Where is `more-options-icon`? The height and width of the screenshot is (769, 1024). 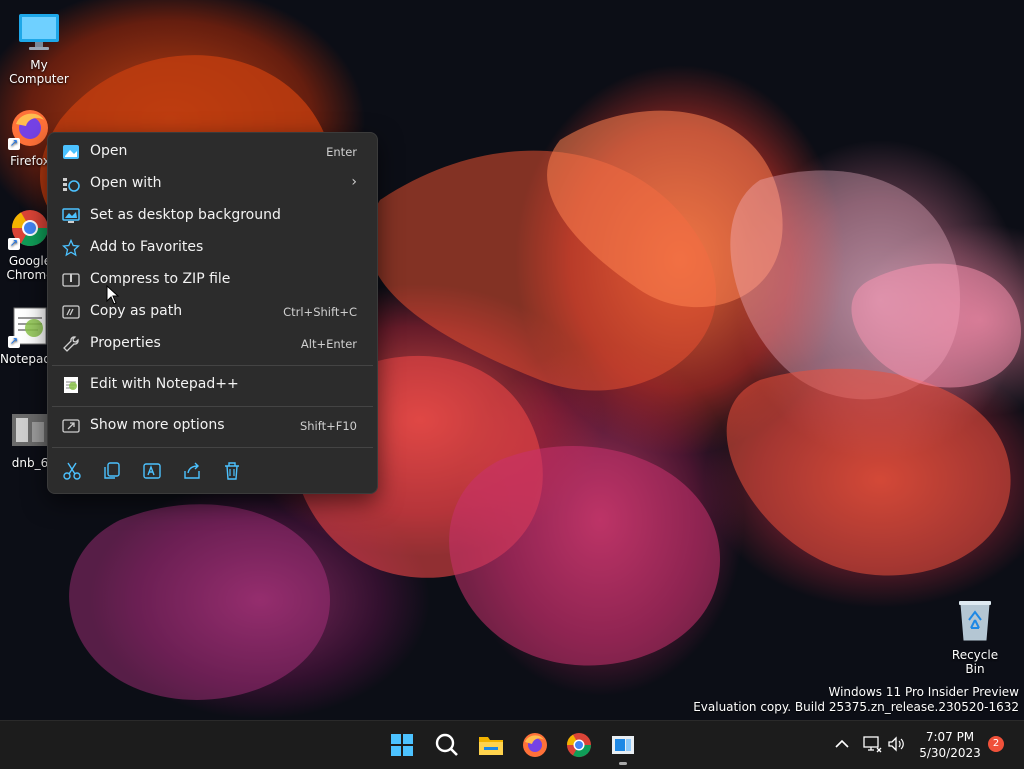
more-options-icon is located at coordinates (71, 426).